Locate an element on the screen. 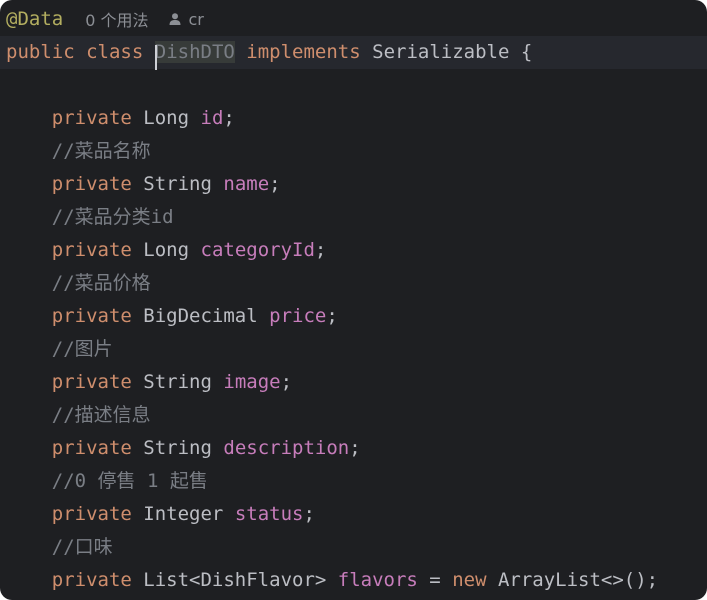 The width and height of the screenshot is (707, 600). code-comment: //口味 is located at coordinates (82, 547).